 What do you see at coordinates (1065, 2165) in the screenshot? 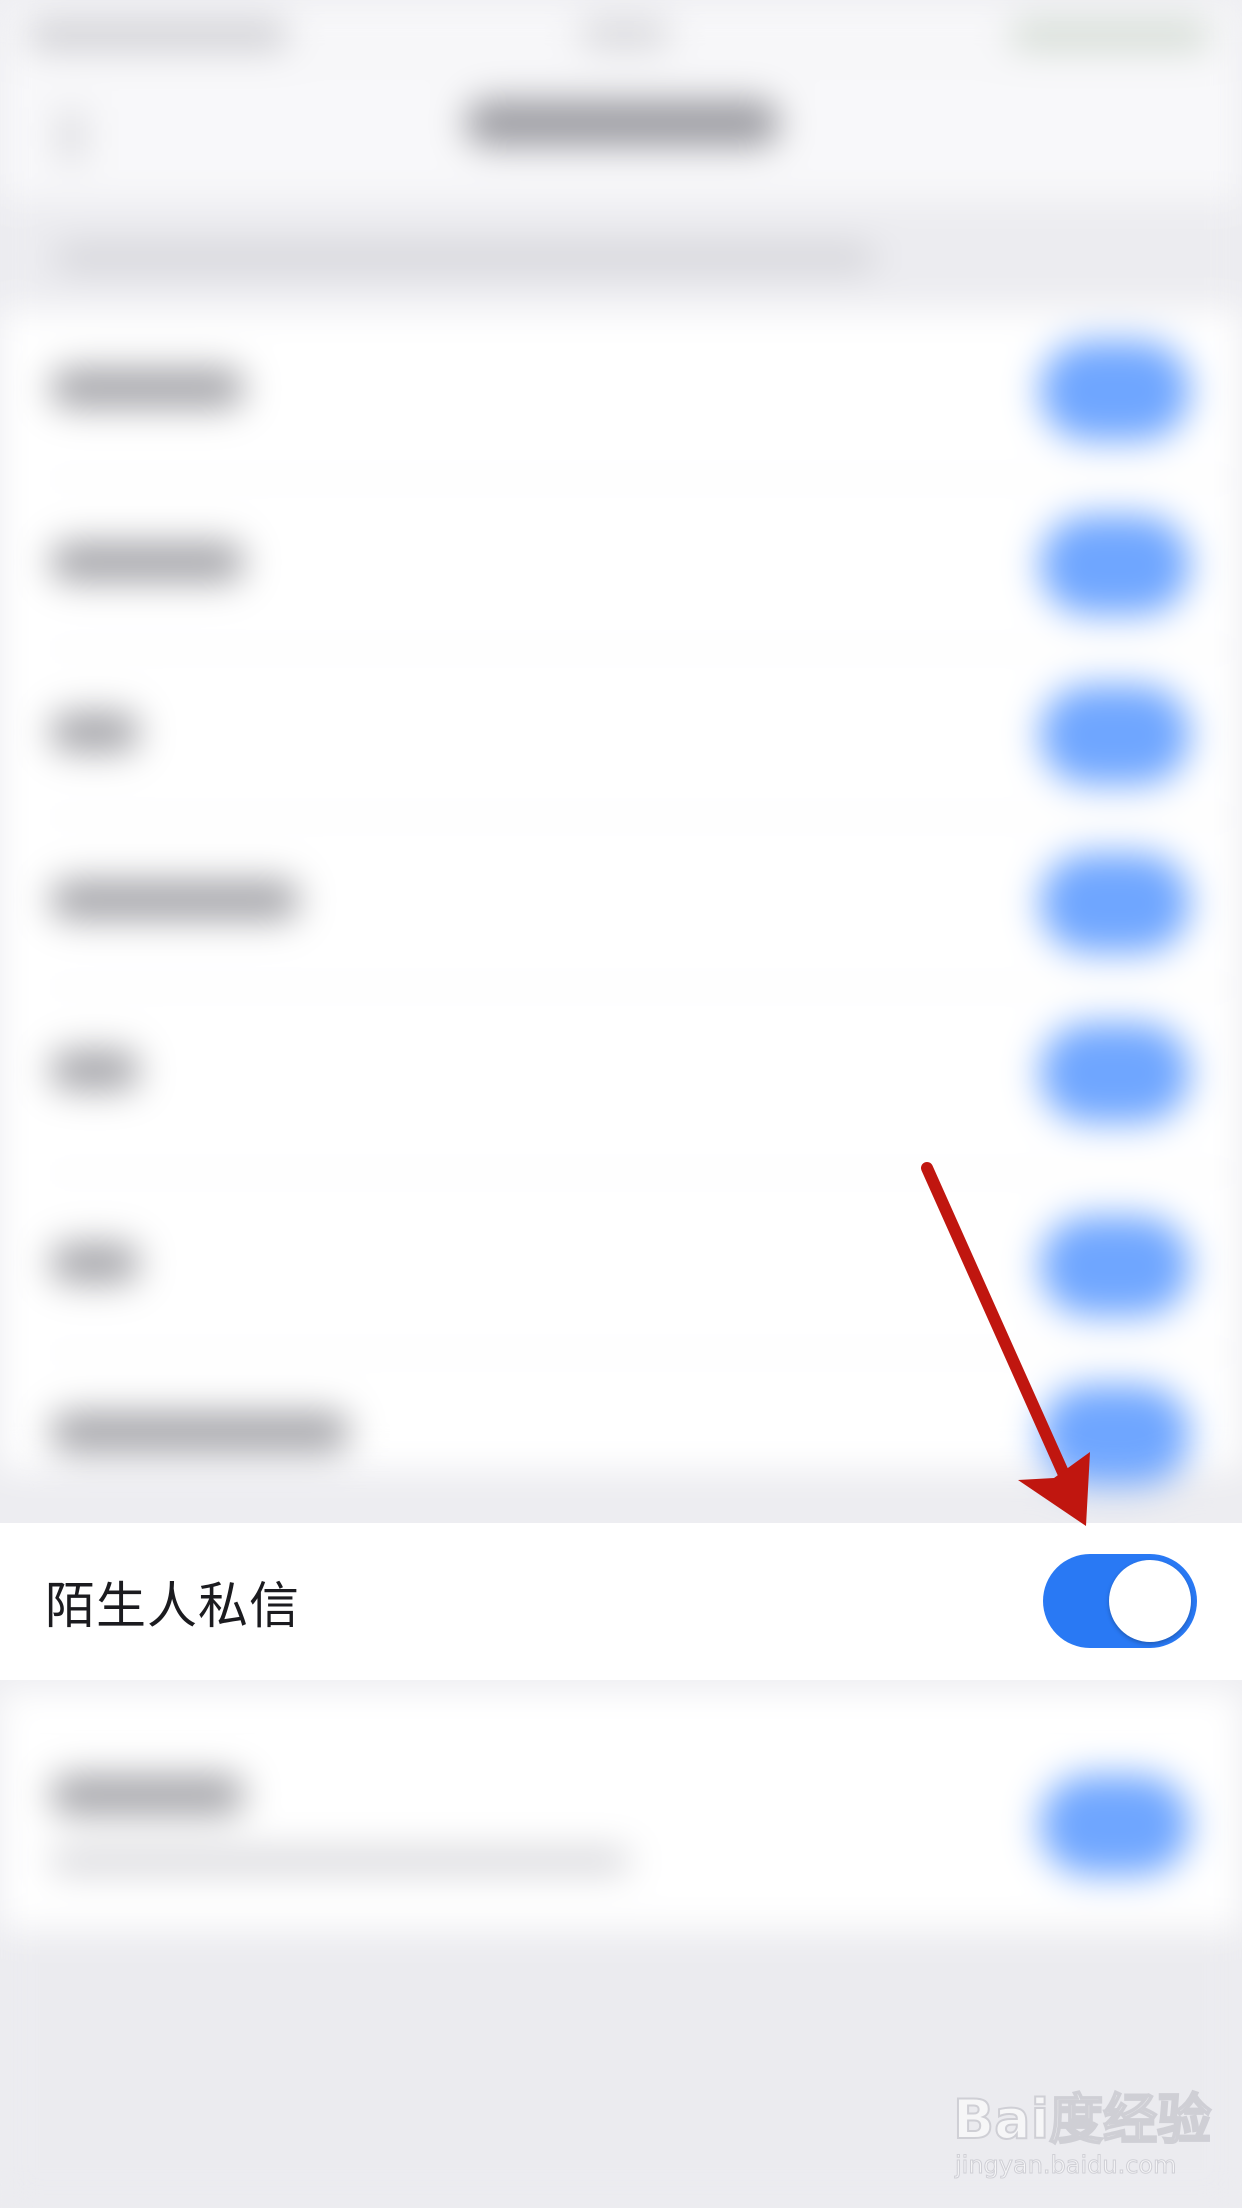
I see `watermark-url: jingyan.baidu.com` at bounding box center [1065, 2165].